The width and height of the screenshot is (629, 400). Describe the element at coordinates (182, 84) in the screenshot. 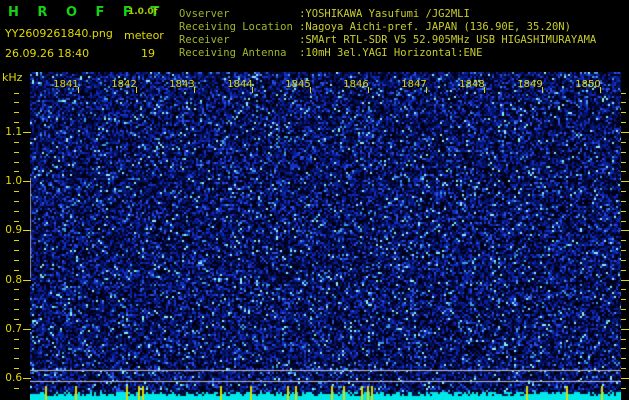

I see `time-axis-label: 1843` at that location.